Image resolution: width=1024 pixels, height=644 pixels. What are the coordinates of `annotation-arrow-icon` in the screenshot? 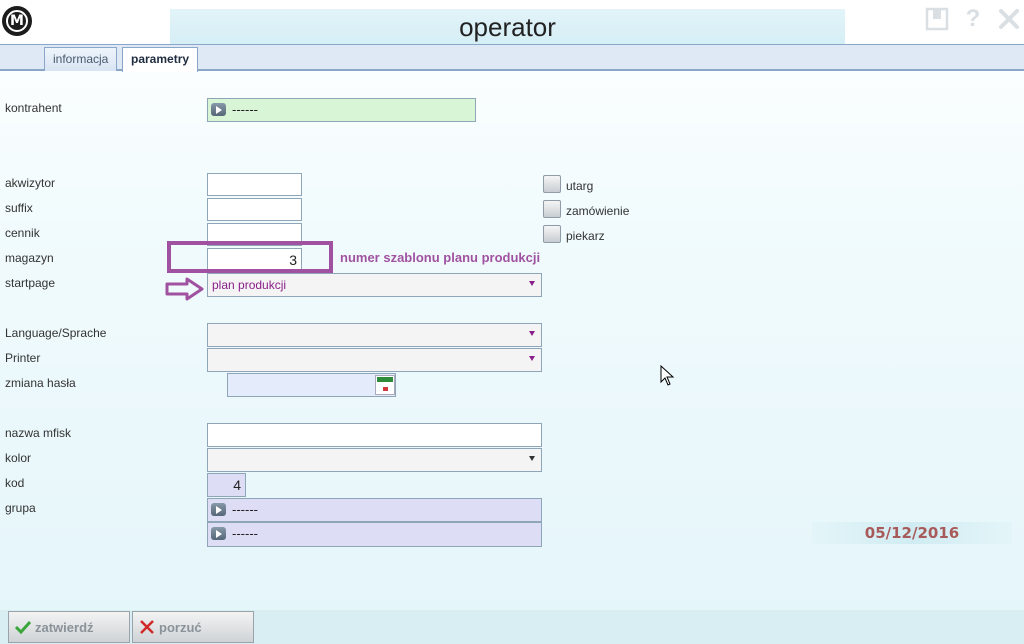 It's located at (184, 289).